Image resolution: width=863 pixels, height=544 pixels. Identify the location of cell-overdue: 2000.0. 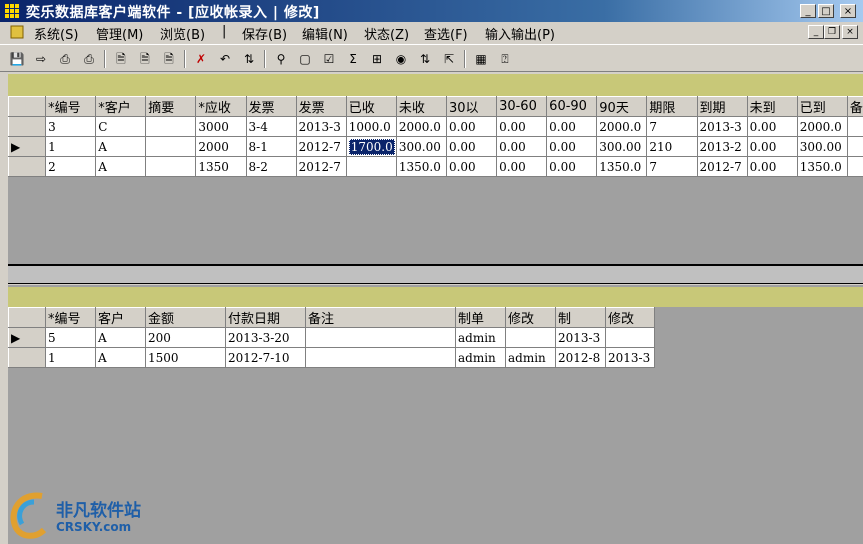
(822, 126).